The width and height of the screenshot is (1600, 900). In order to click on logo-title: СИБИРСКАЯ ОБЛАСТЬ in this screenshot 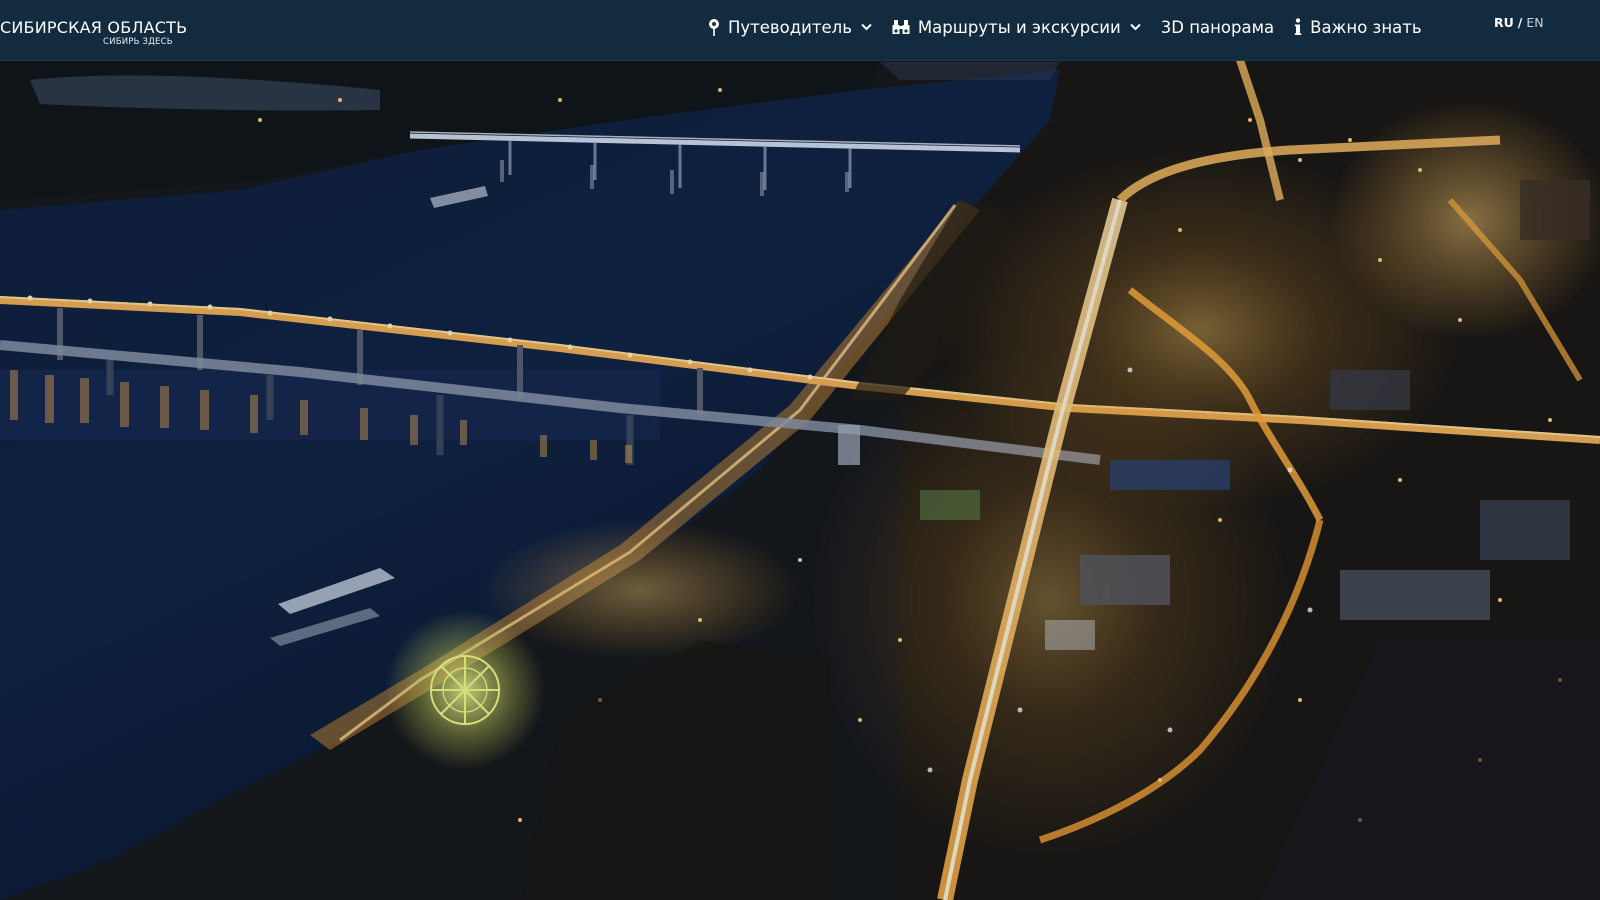, I will do `click(94, 27)`.